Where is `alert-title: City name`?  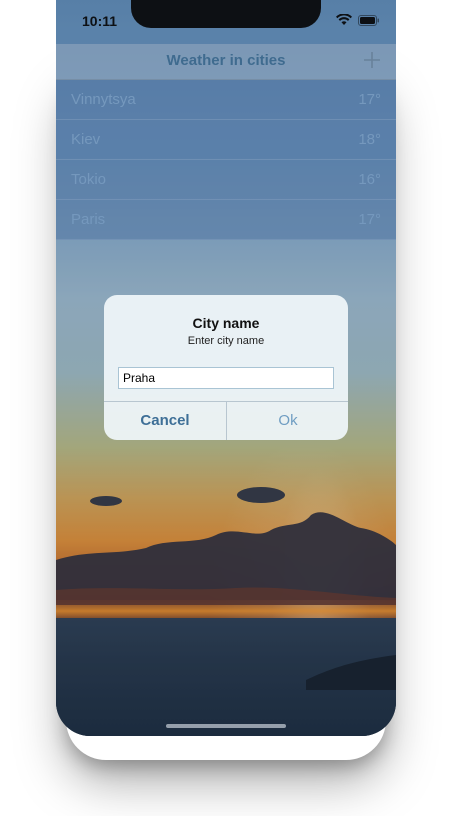 alert-title: City name is located at coordinates (226, 323).